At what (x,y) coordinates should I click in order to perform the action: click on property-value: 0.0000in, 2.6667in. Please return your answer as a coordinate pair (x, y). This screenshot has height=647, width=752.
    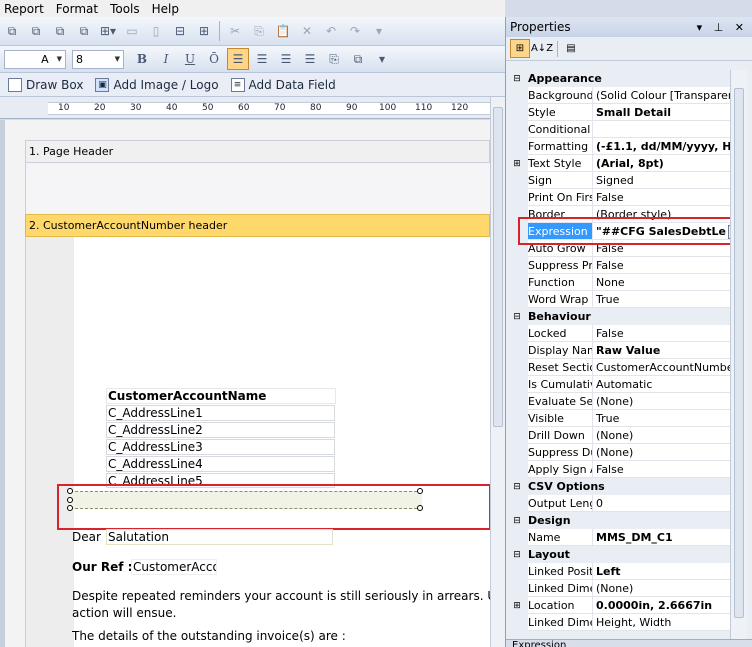
    Looking at the image, I should click on (661, 605).